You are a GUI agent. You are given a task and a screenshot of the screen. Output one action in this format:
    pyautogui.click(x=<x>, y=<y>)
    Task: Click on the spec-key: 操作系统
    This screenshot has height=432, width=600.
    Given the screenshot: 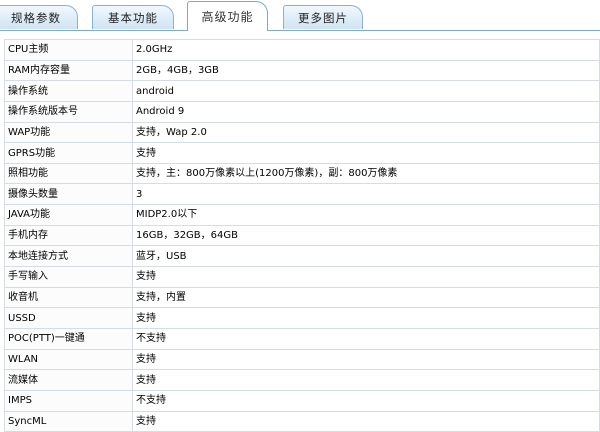 What is the action you would take?
    pyautogui.click(x=68, y=91)
    